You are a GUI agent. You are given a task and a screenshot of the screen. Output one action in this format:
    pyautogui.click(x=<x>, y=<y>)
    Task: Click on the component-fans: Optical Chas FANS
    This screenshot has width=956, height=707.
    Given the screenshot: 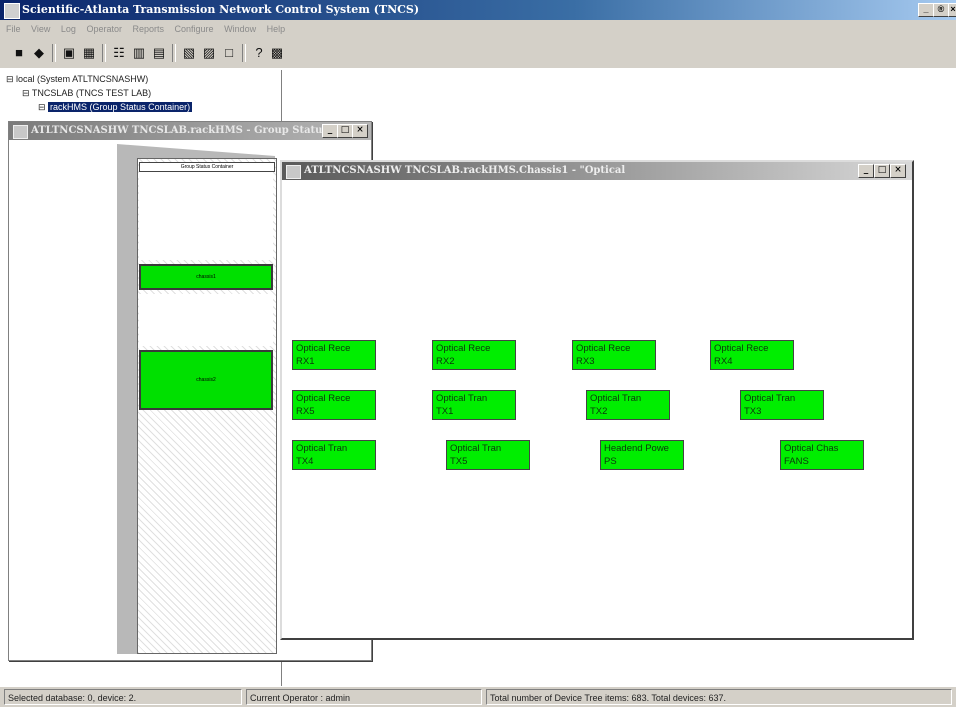 What is the action you would take?
    pyautogui.click(x=822, y=455)
    